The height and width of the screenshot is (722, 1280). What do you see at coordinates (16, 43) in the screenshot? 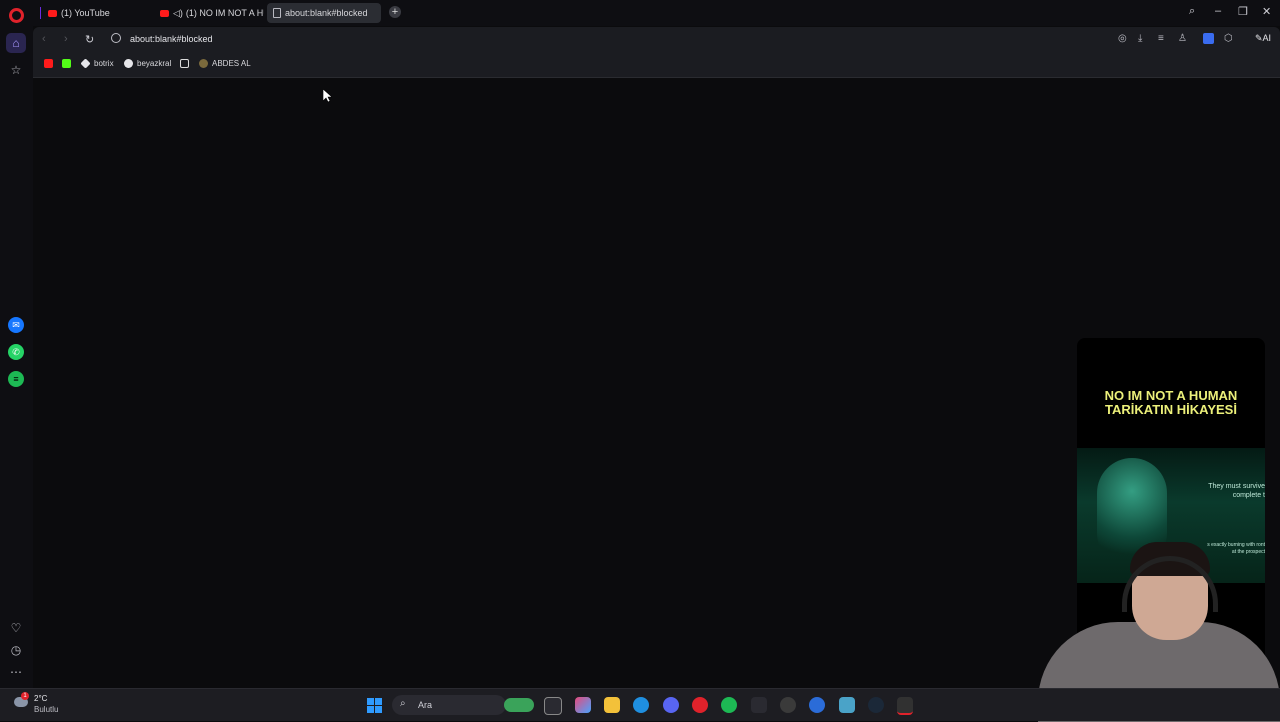
I see `home-icon: ⌂` at bounding box center [16, 43].